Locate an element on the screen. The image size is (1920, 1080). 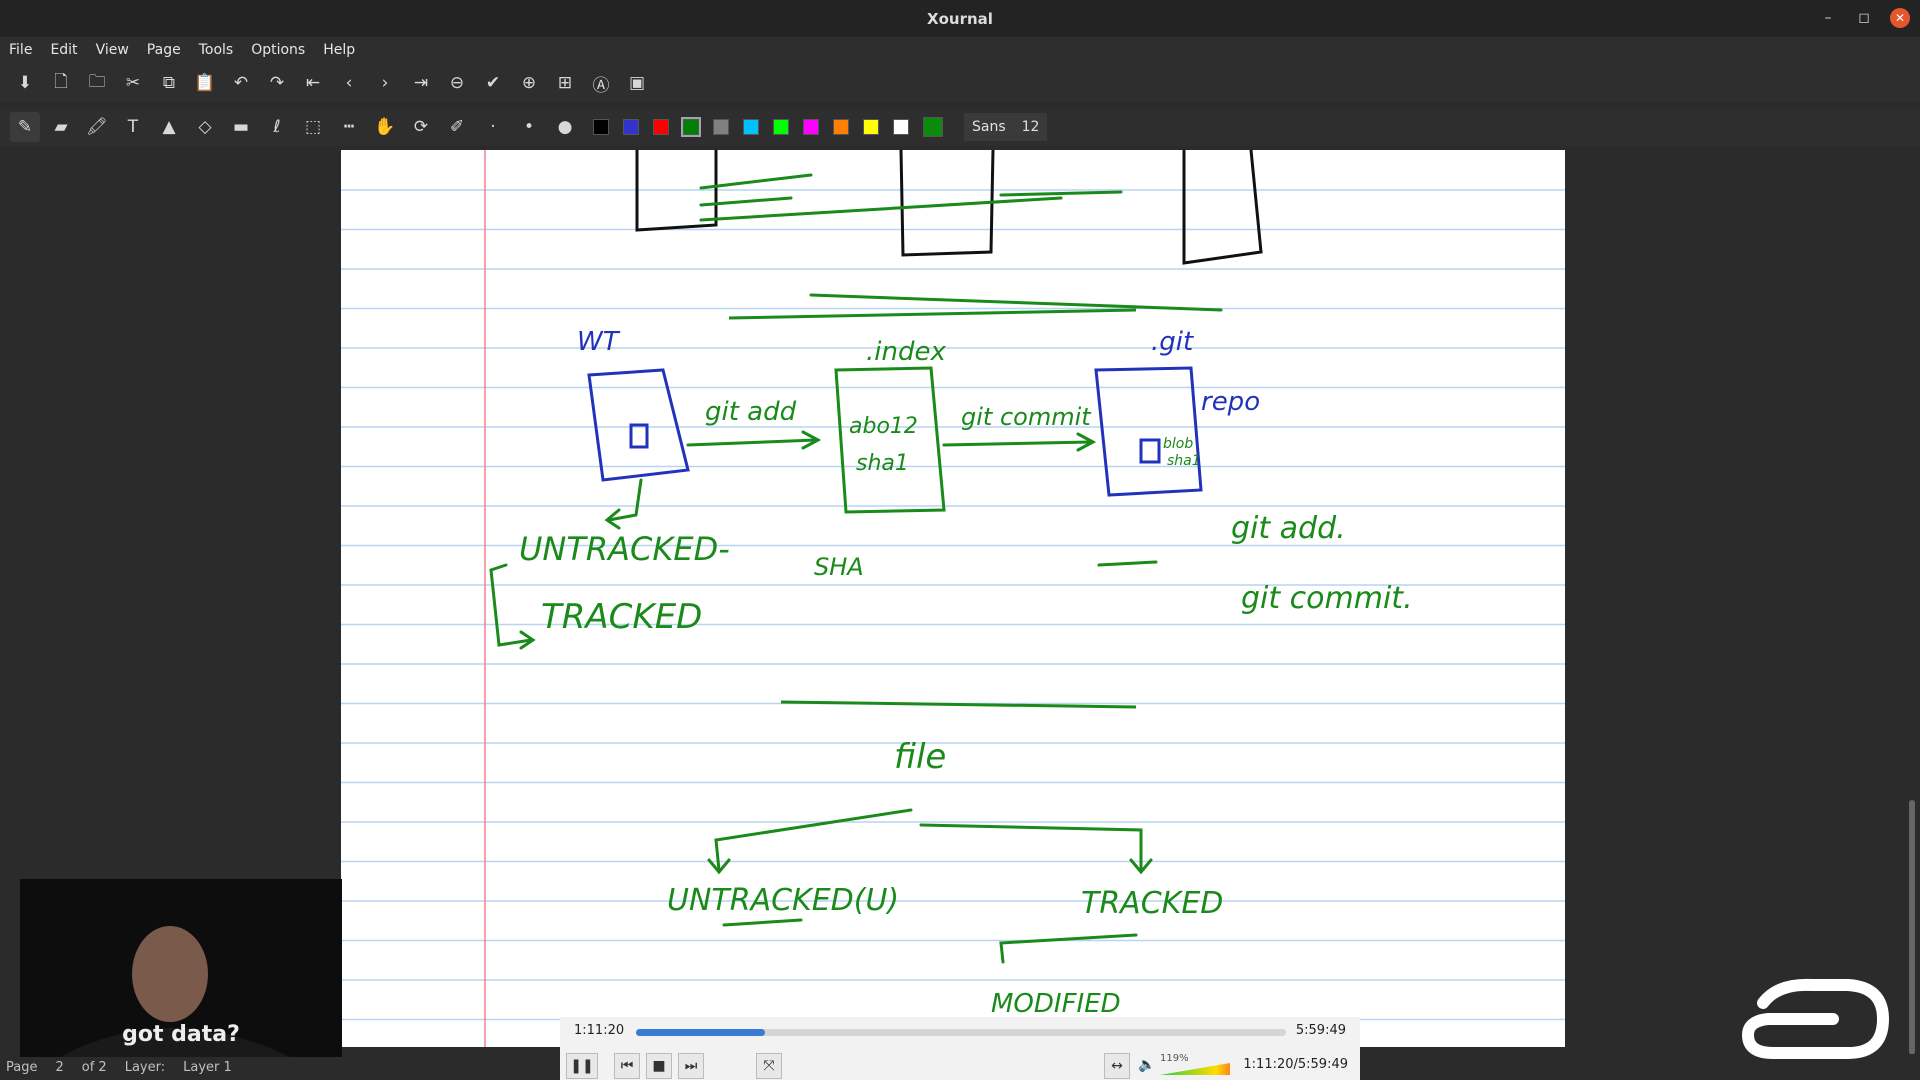
lasso-button: ℓ is located at coordinates (277, 127).